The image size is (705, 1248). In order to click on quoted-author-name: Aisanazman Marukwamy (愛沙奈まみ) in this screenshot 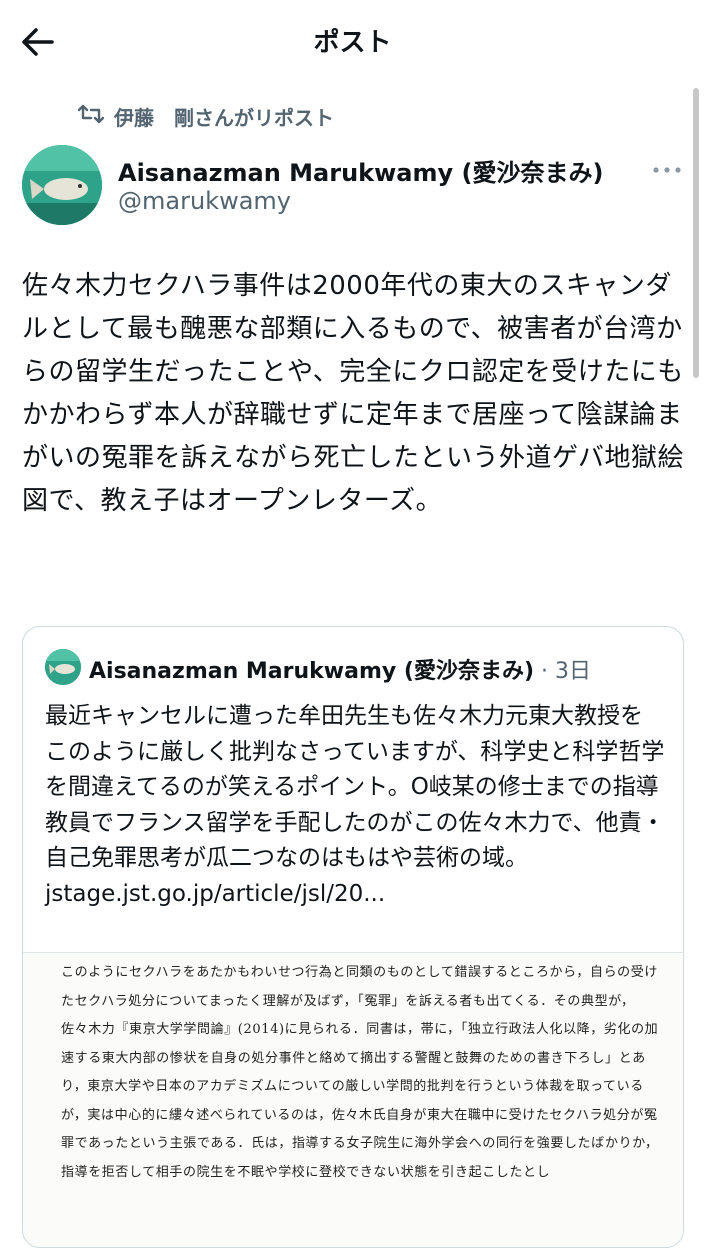, I will do `click(311, 671)`.